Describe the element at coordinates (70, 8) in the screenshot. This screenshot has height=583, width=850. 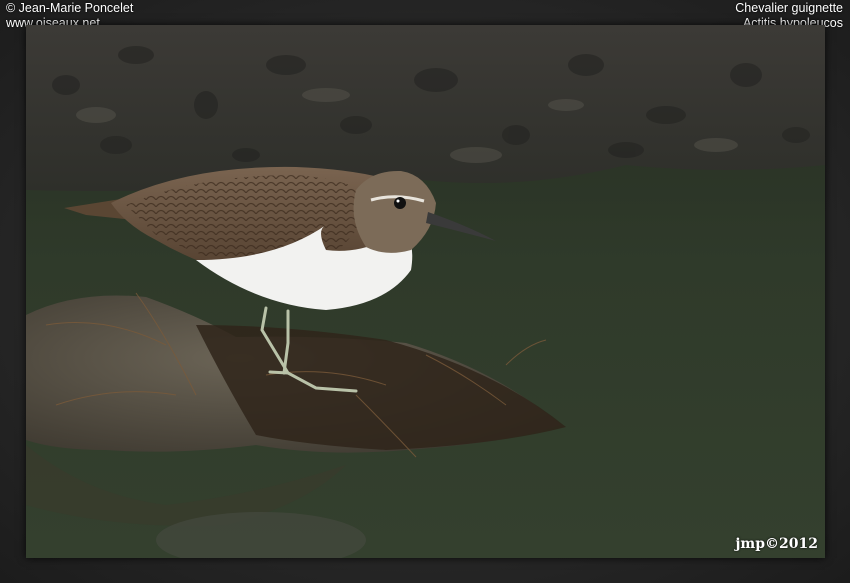
I see `author-credit: © Jean-Marie Poncelet` at that location.